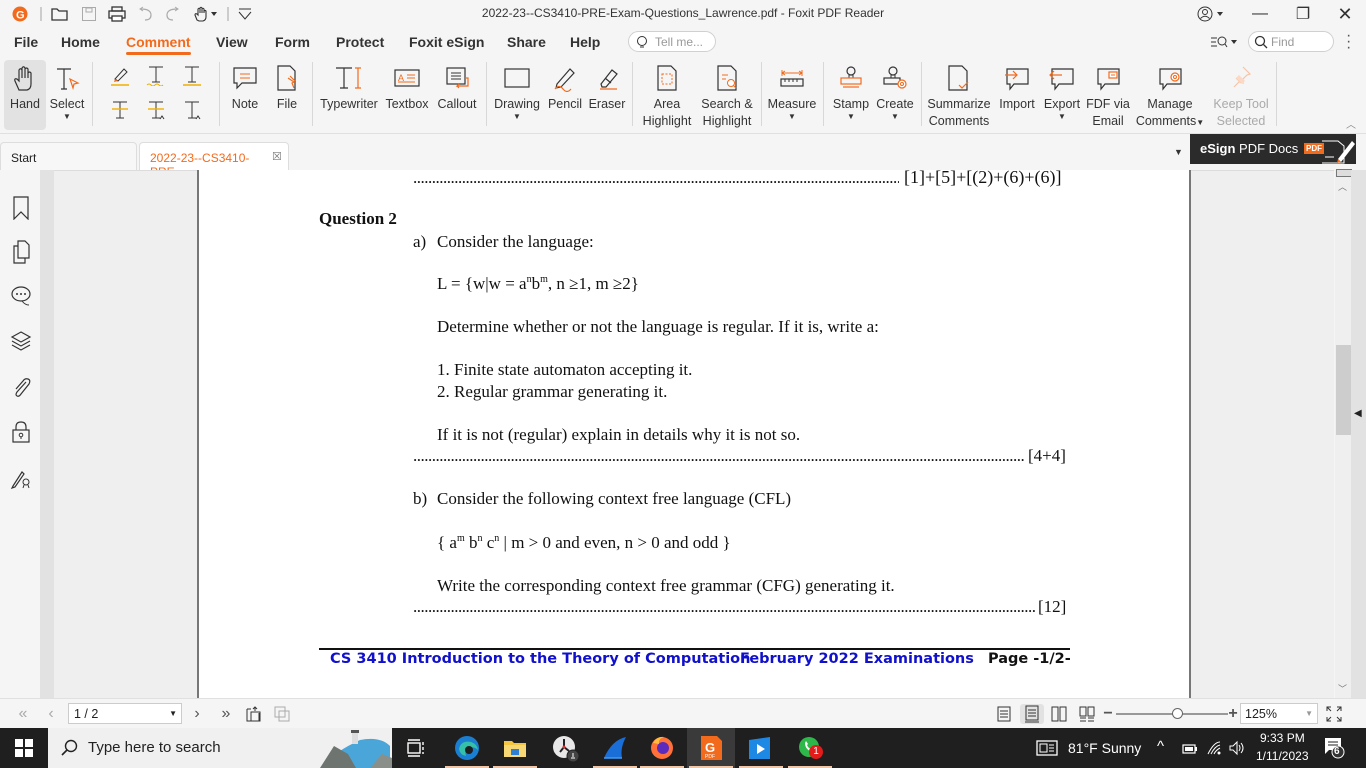 This screenshot has height=768, width=1366. I want to click on expand-right-panel-icon: ◀, so click(1358, 413).